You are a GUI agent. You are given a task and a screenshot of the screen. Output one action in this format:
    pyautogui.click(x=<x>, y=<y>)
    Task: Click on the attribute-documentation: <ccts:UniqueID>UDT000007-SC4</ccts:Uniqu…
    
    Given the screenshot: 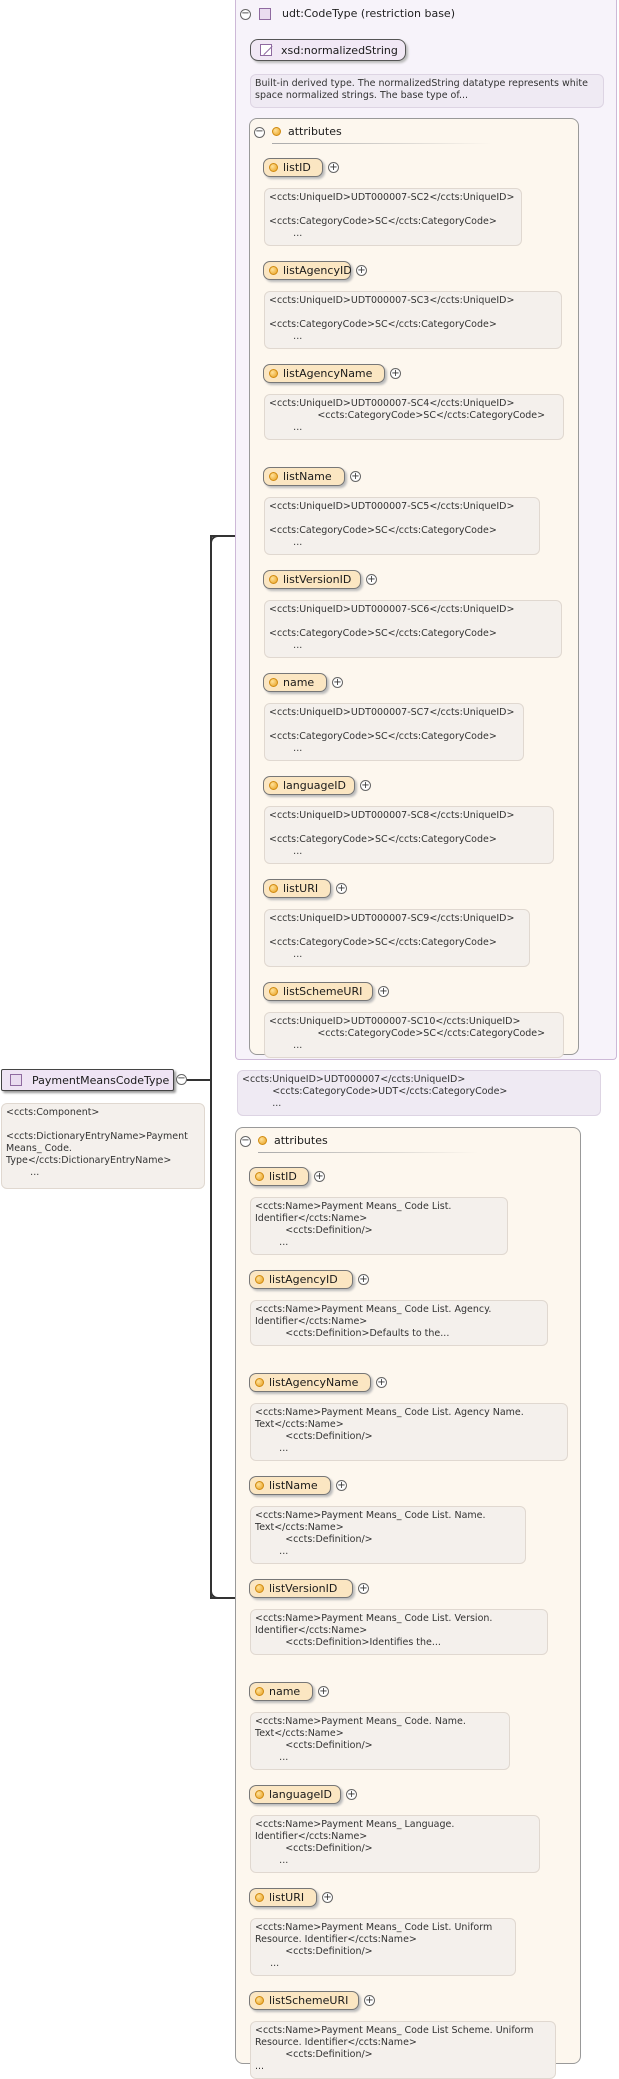 What is the action you would take?
    pyautogui.click(x=414, y=417)
    